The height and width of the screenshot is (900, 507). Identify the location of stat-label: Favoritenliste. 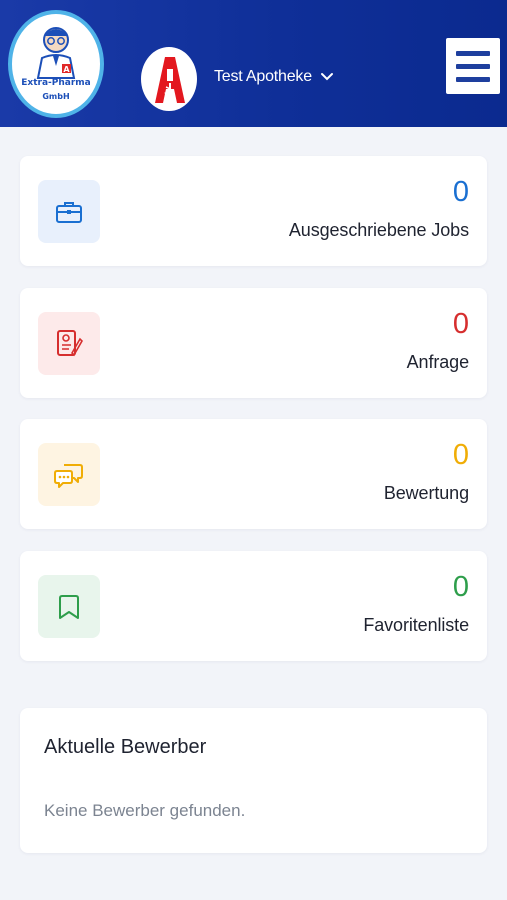
(416, 625).